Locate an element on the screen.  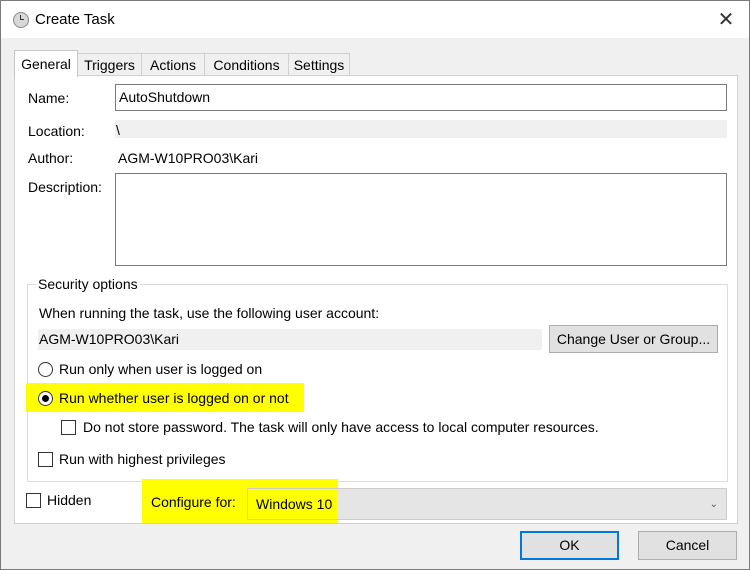
radio-run-only-logged-on is located at coordinates (45, 369).